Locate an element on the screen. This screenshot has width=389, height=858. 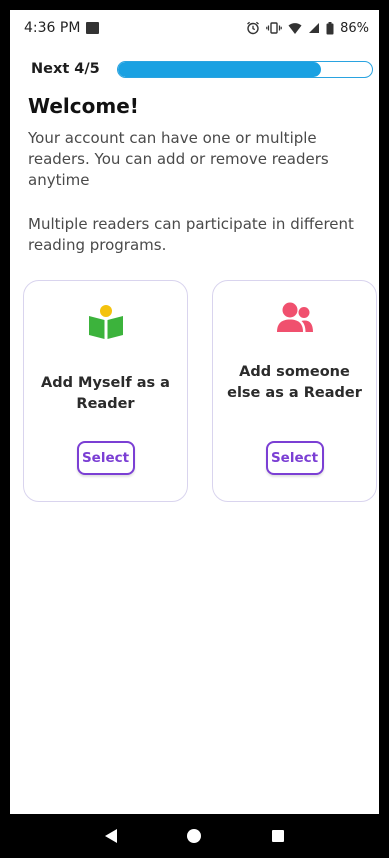
add-myself-text: Add Myself as a Reader is located at coordinates (105, 393).